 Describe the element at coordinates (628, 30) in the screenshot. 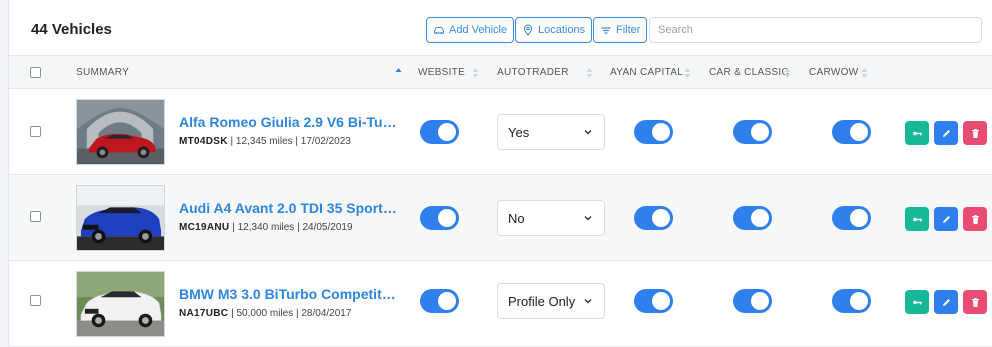

I see `filter-label: Filter` at that location.